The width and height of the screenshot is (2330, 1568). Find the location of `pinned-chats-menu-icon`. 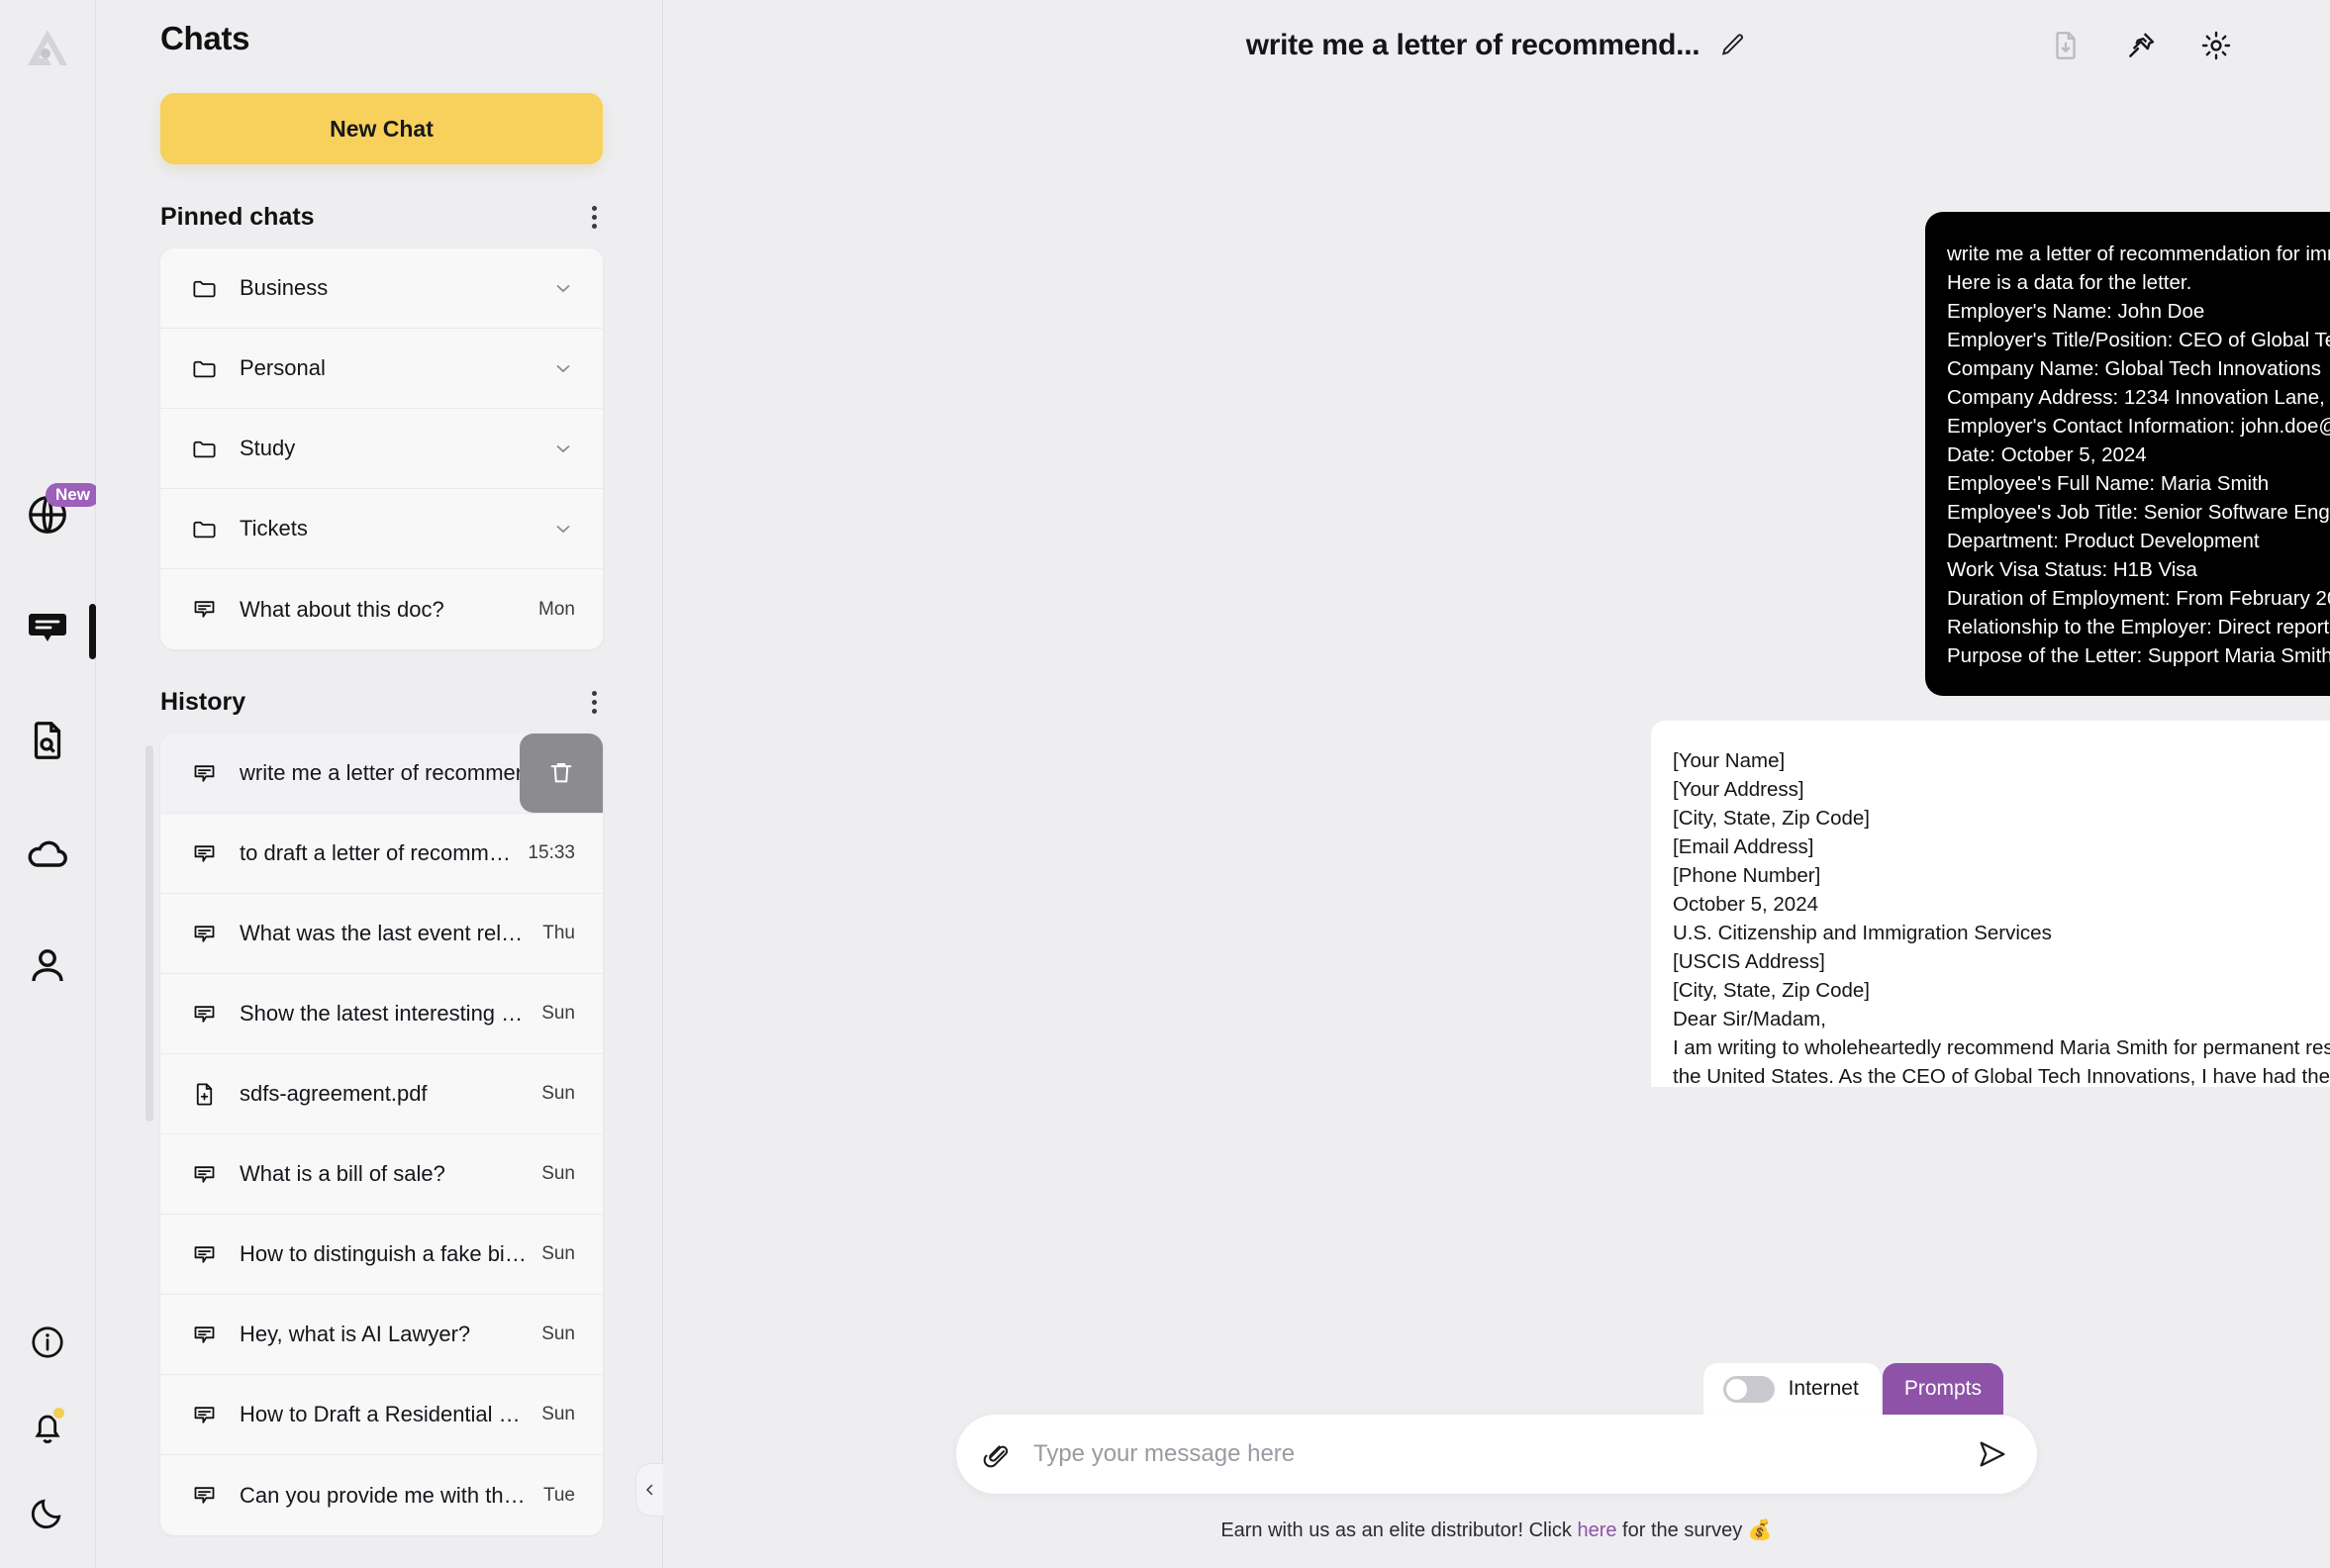

pinned-chats-menu-icon is located at coordinates (594, 217).